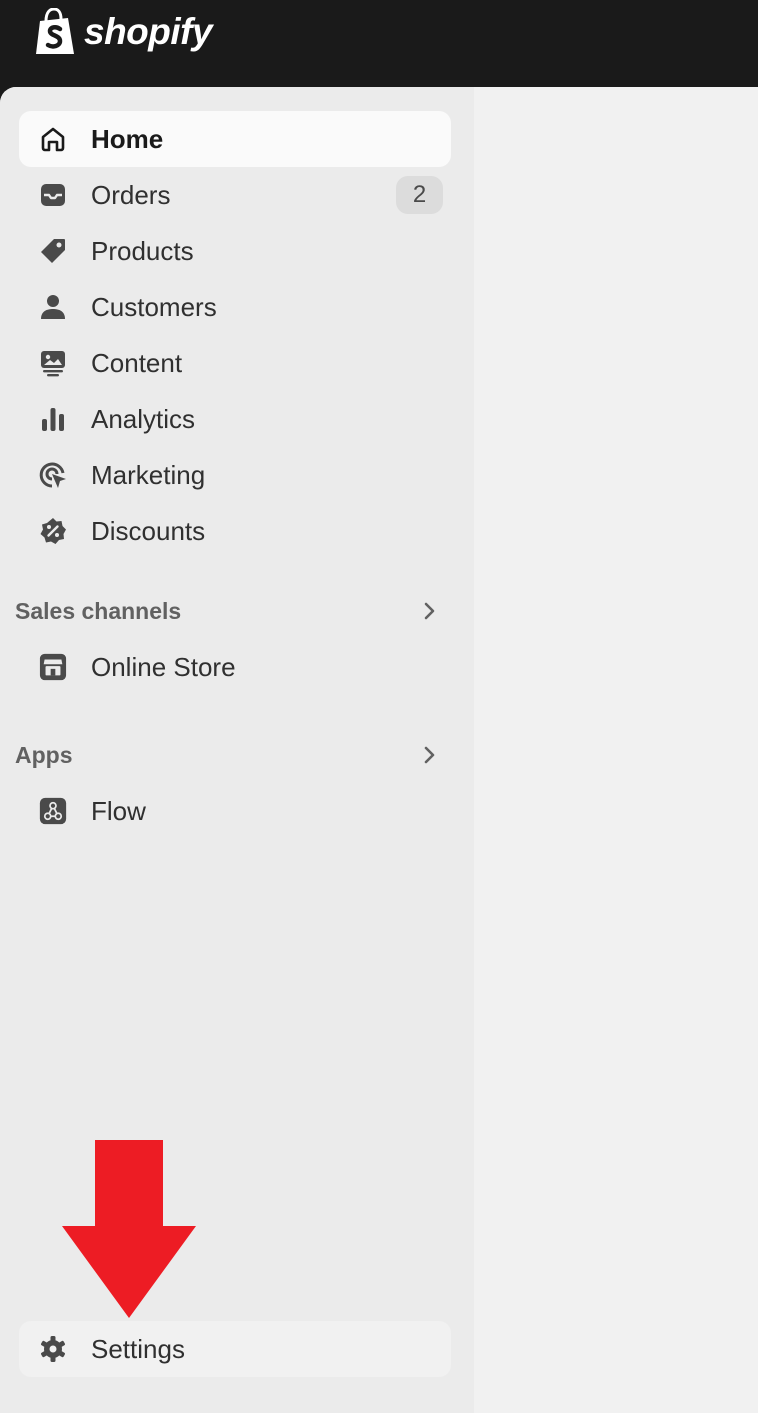 The width and height of the screenshot is (758, 1413). What do you see at coordinates (53, 531) in the screenshot?
I see `discount-icon` at bounding box center [53, 531].